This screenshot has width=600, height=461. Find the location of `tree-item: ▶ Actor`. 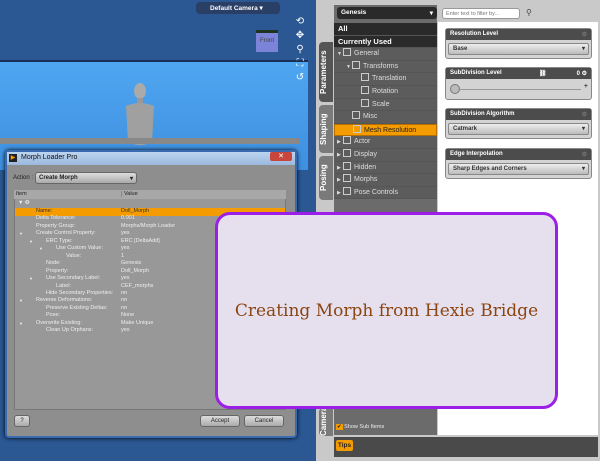

tree-item: ▶ Actor is located at coordinates (385, 142).